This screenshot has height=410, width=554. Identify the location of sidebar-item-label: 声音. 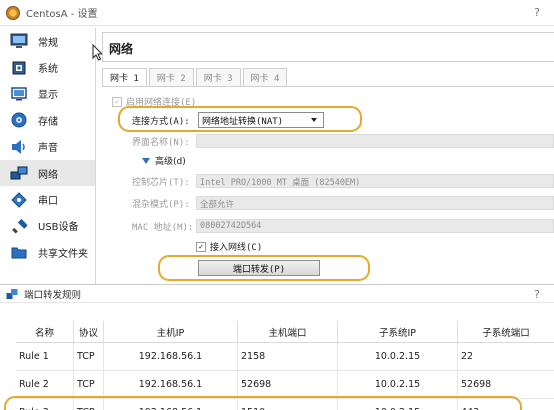
(48, 149).